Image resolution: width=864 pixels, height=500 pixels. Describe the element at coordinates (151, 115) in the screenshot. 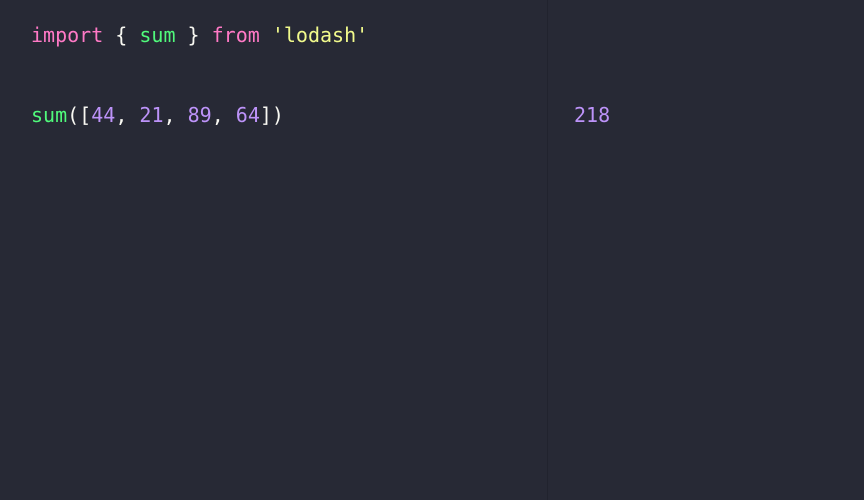

I see `token-number-2: 21` at that location.